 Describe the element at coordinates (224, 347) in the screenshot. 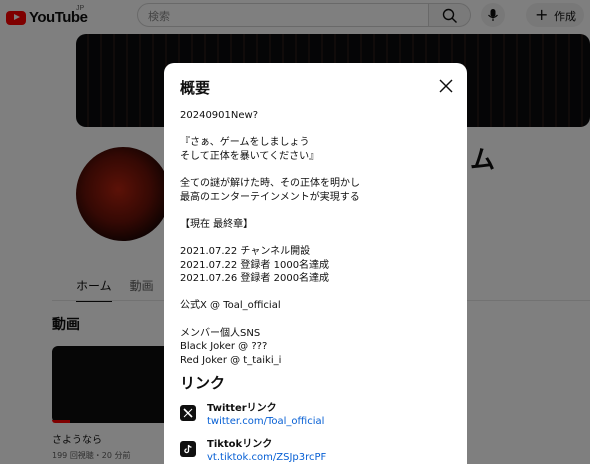

I see `description-line: Black Joker @ ???` at that location.